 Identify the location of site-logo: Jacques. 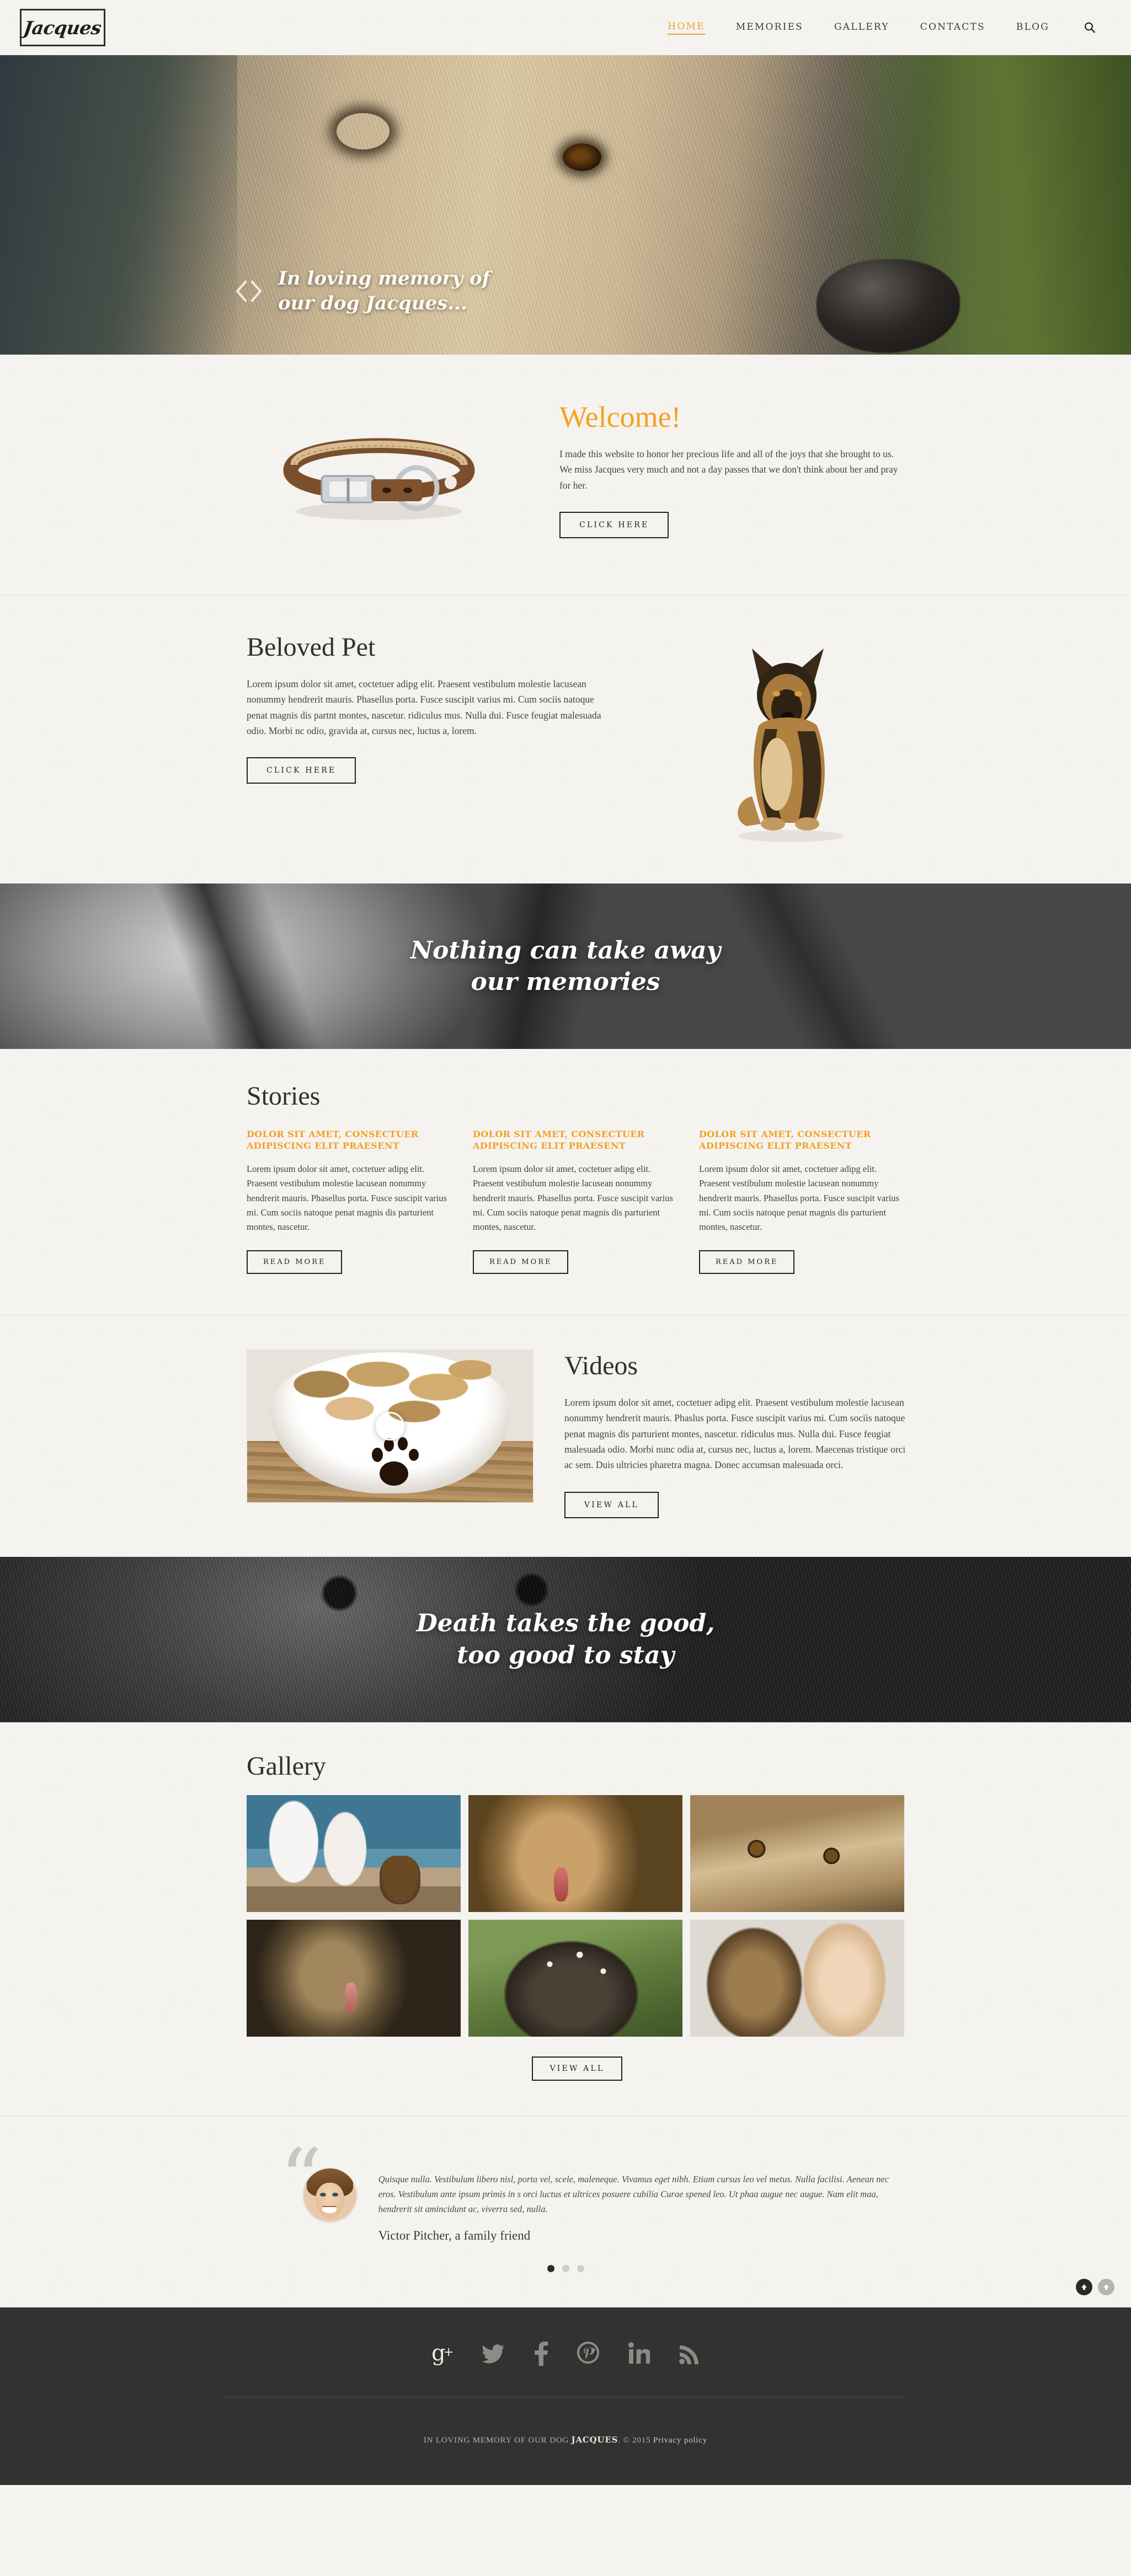
(63, 27).